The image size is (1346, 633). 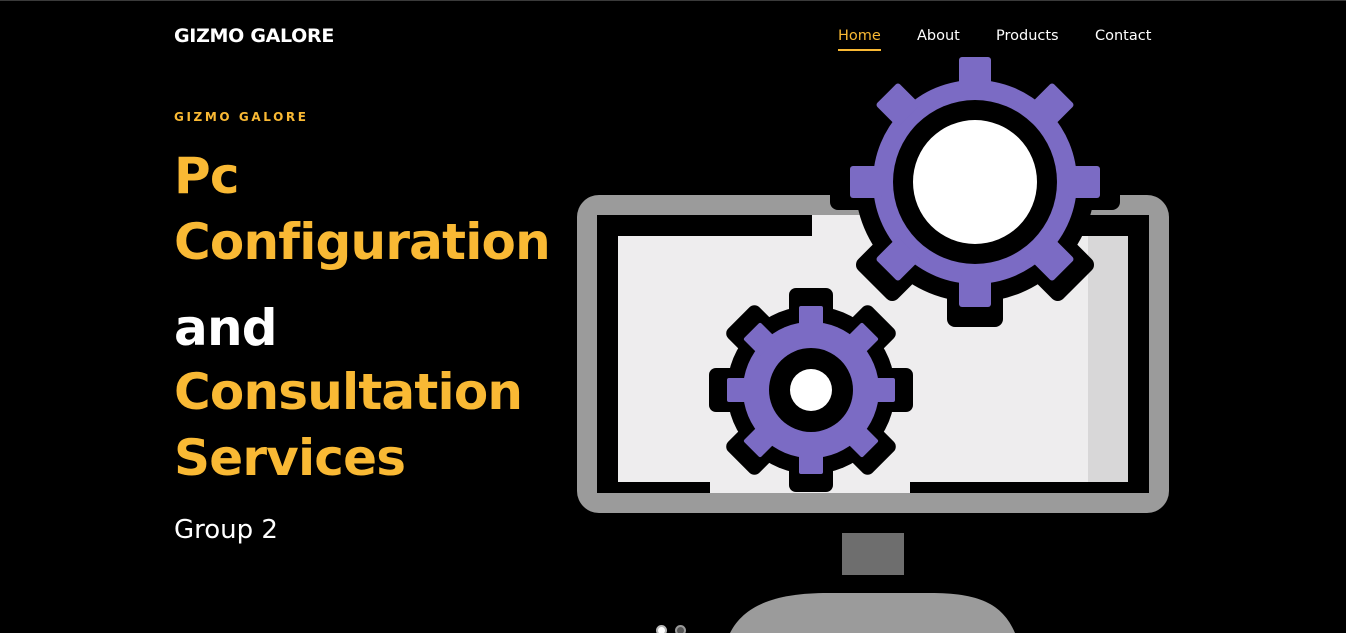 I want to click on nav-about-label: About, so click(x=938, y=36).